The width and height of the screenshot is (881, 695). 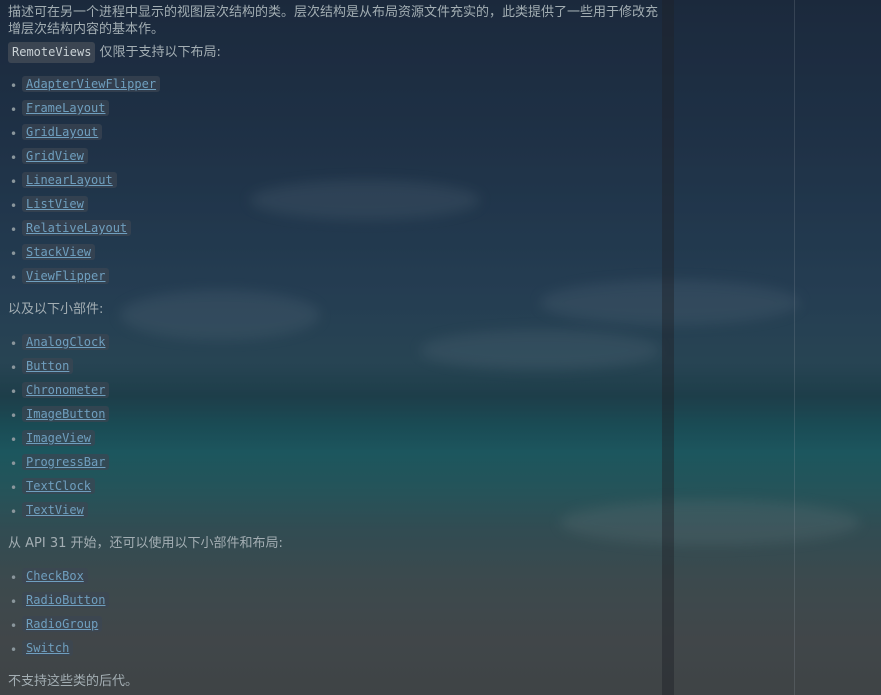 What do you see at coordinates (335, 84) in the screenshot?
I see `list-item: • AdapterViewFlipper` at bounding box center [335, 84].